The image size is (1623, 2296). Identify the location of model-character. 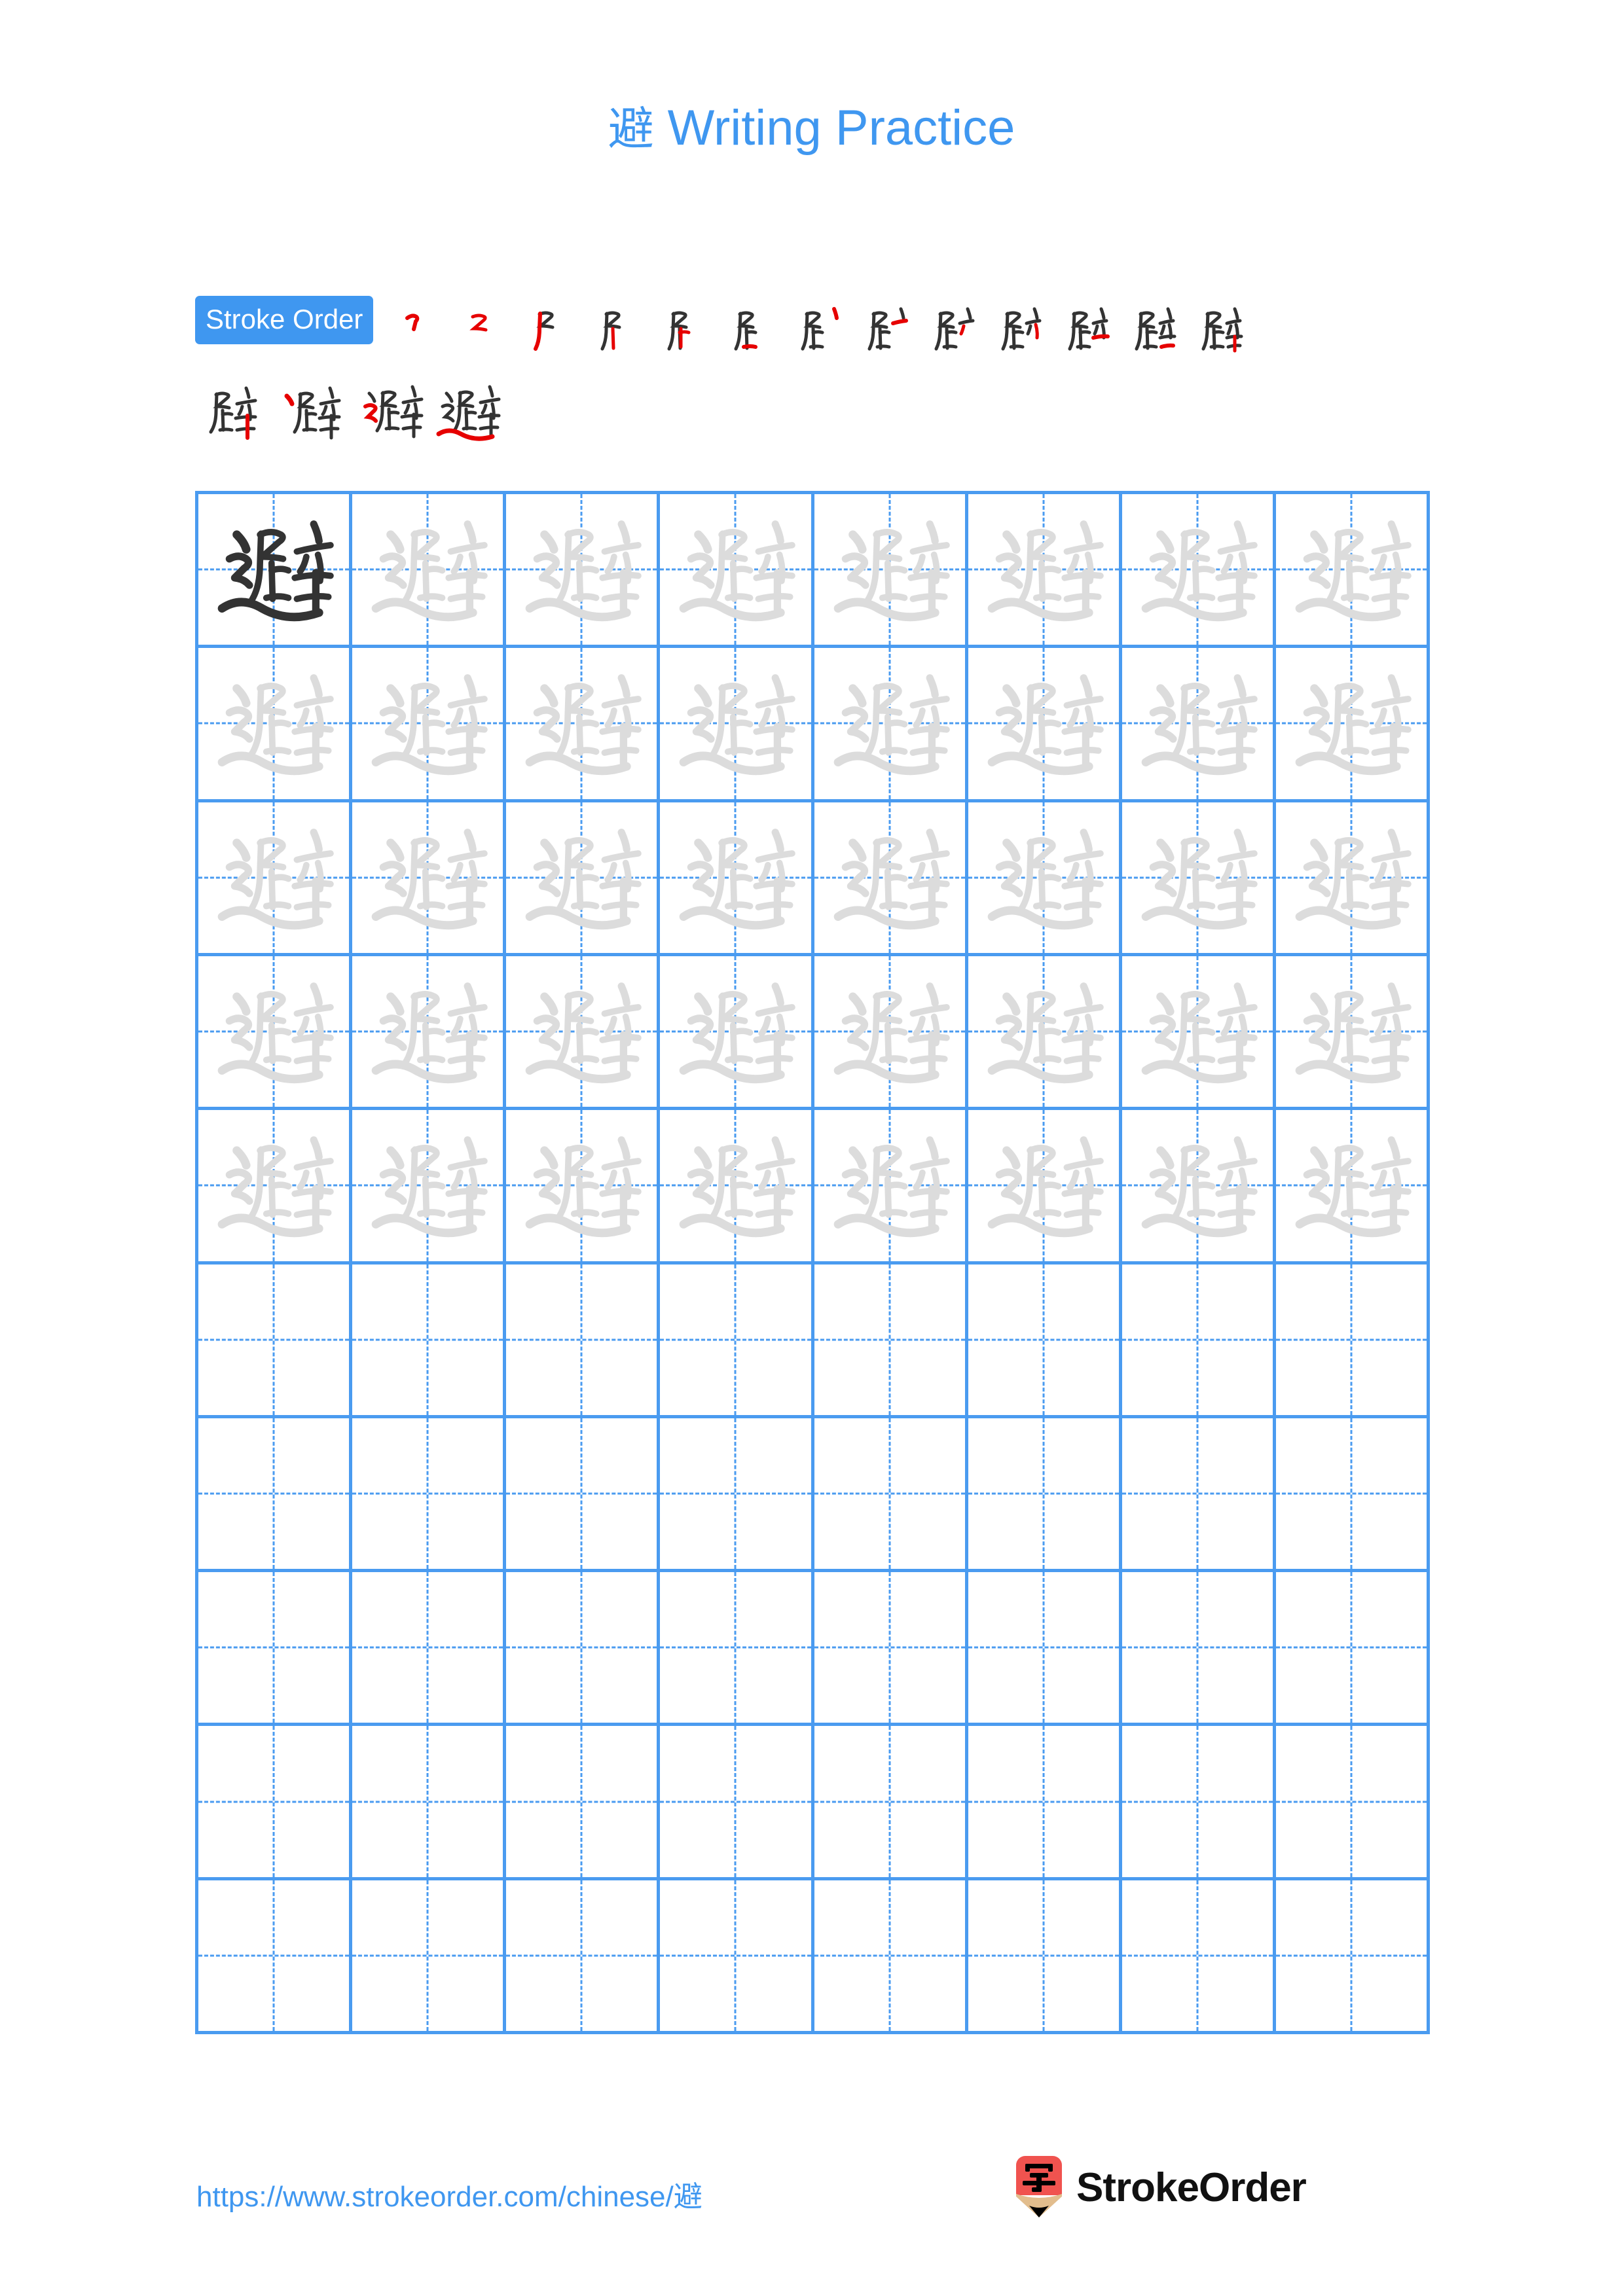
(273, 569).